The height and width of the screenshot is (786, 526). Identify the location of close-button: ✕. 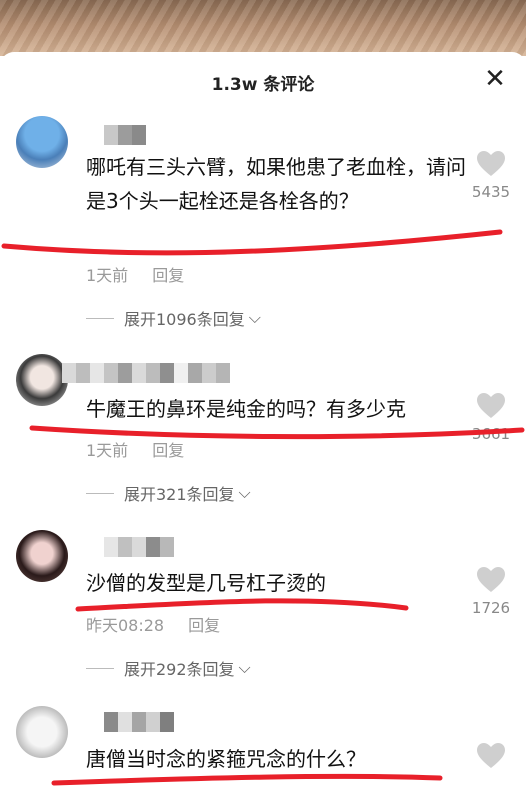
(495, 79).